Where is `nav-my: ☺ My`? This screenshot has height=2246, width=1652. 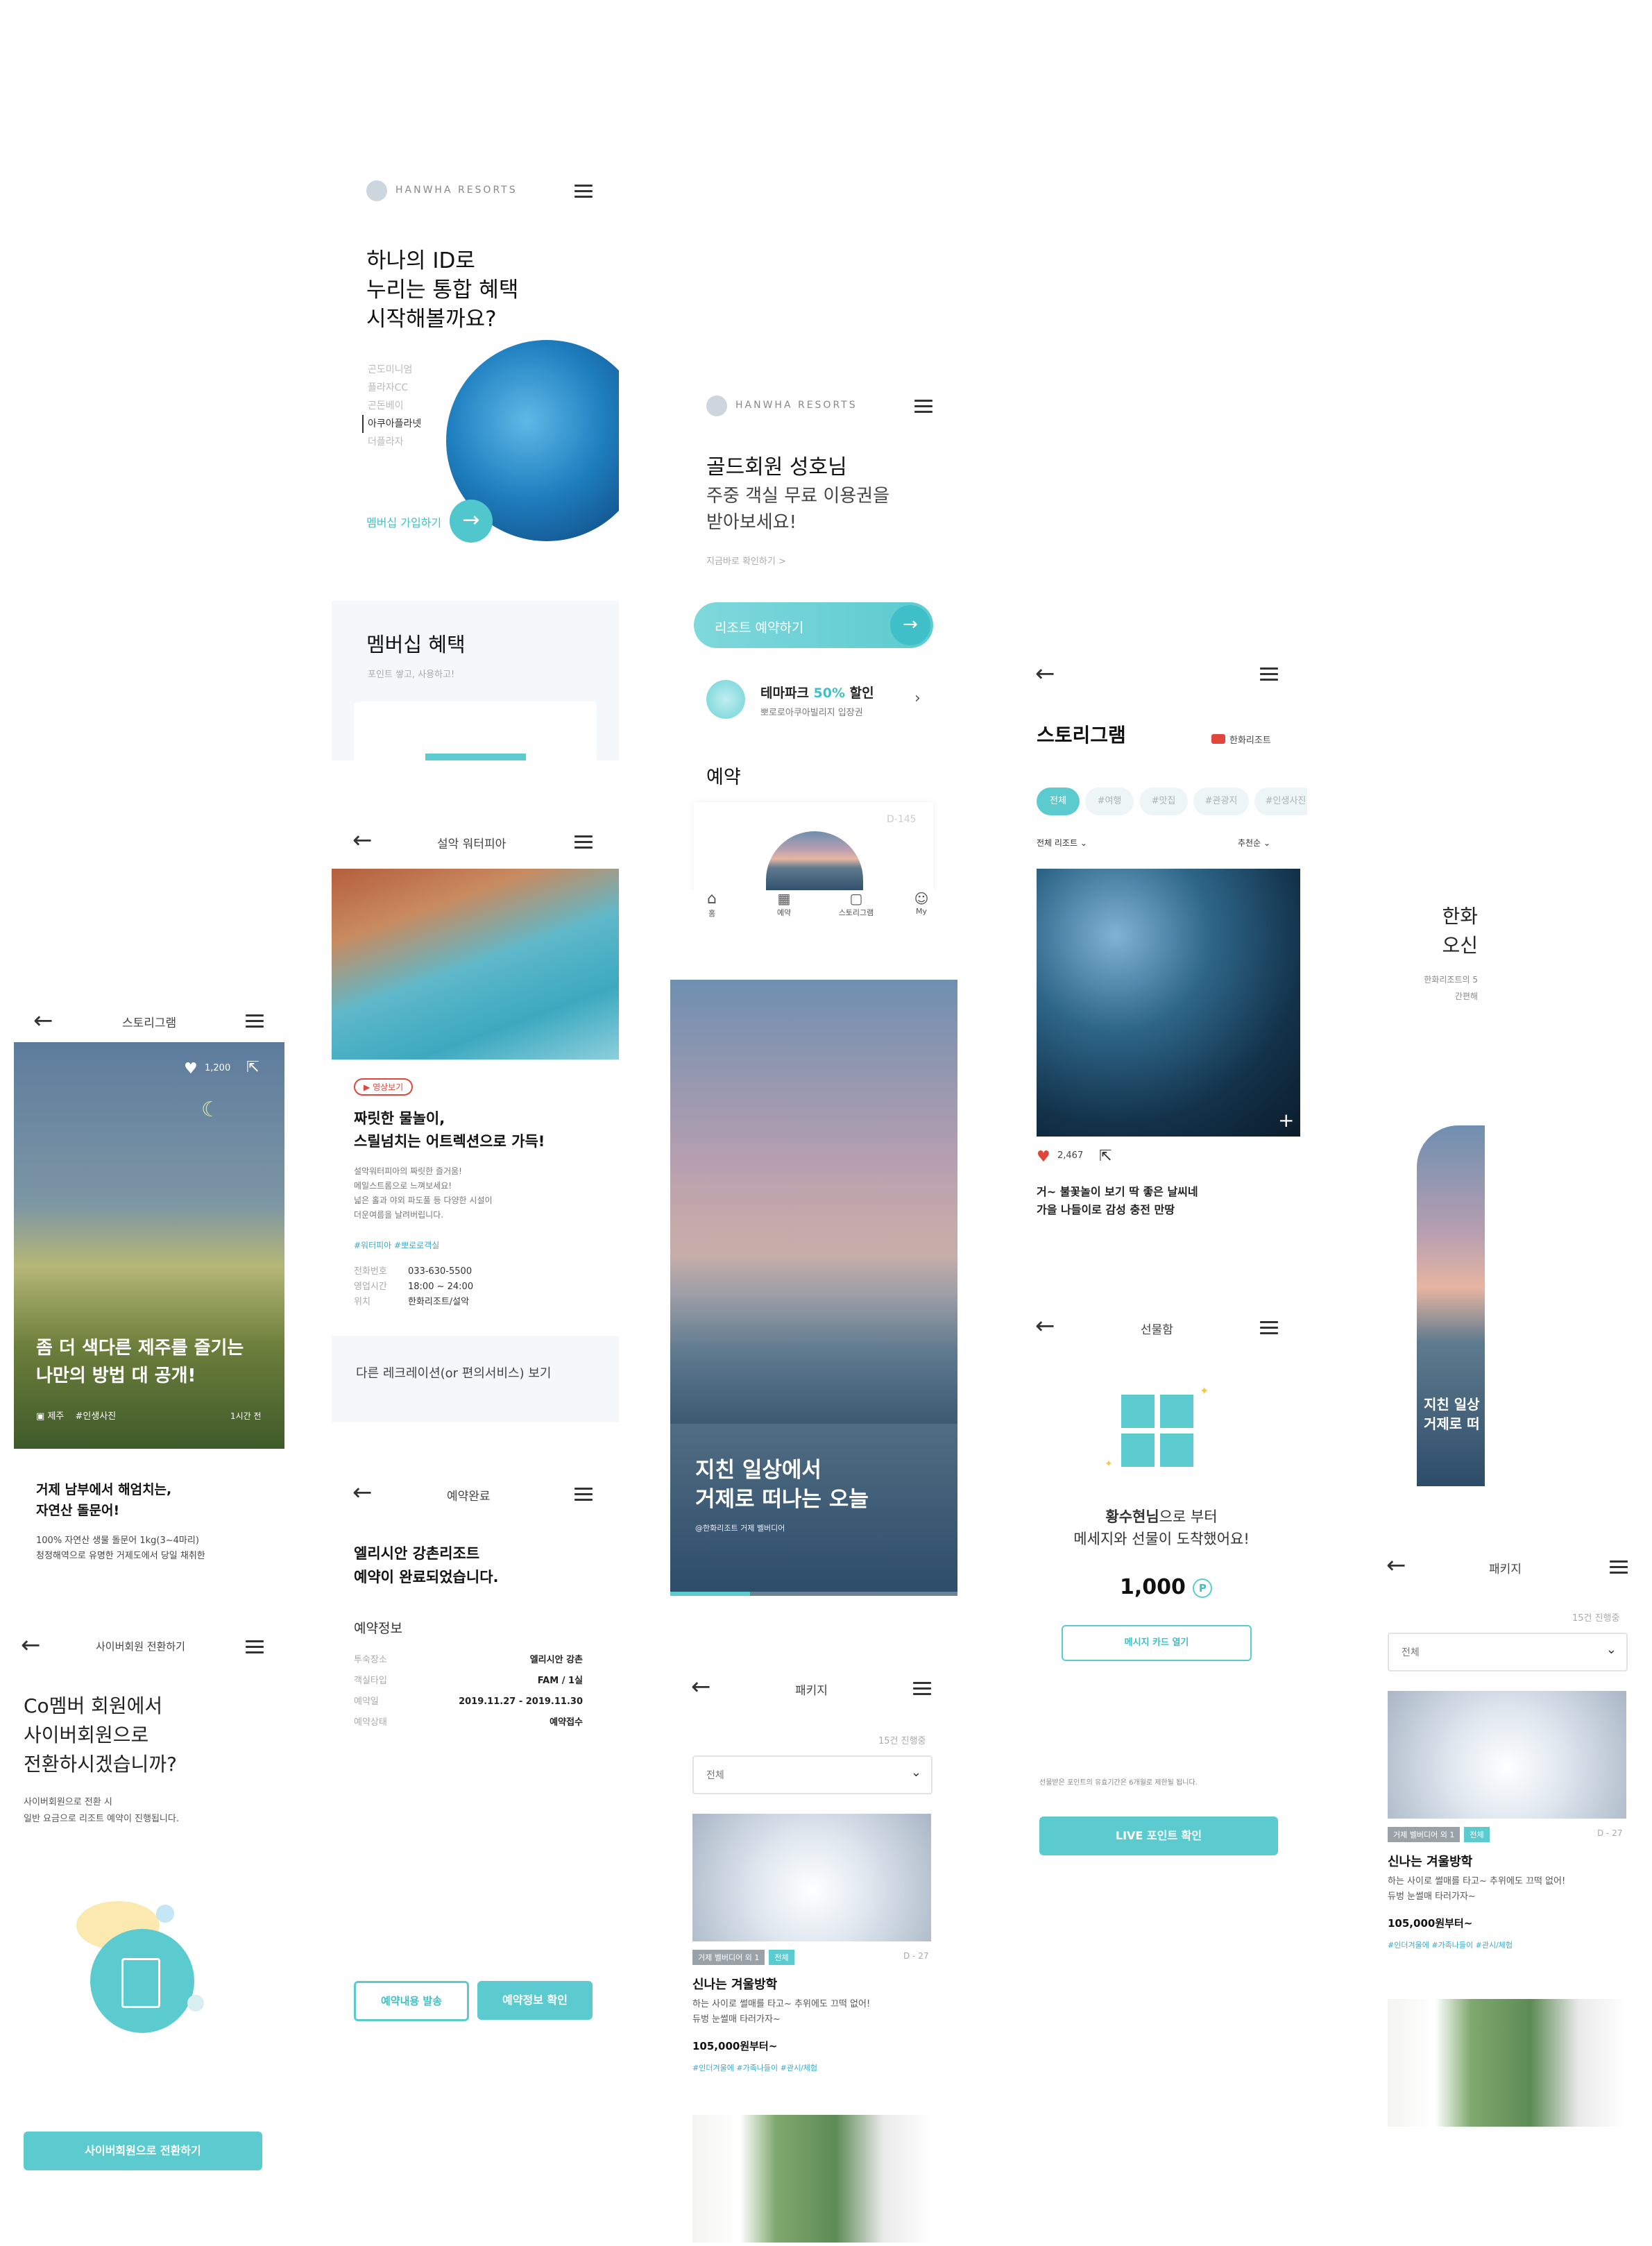 nav-my: ☺ My is located at coordinates (921, 903).